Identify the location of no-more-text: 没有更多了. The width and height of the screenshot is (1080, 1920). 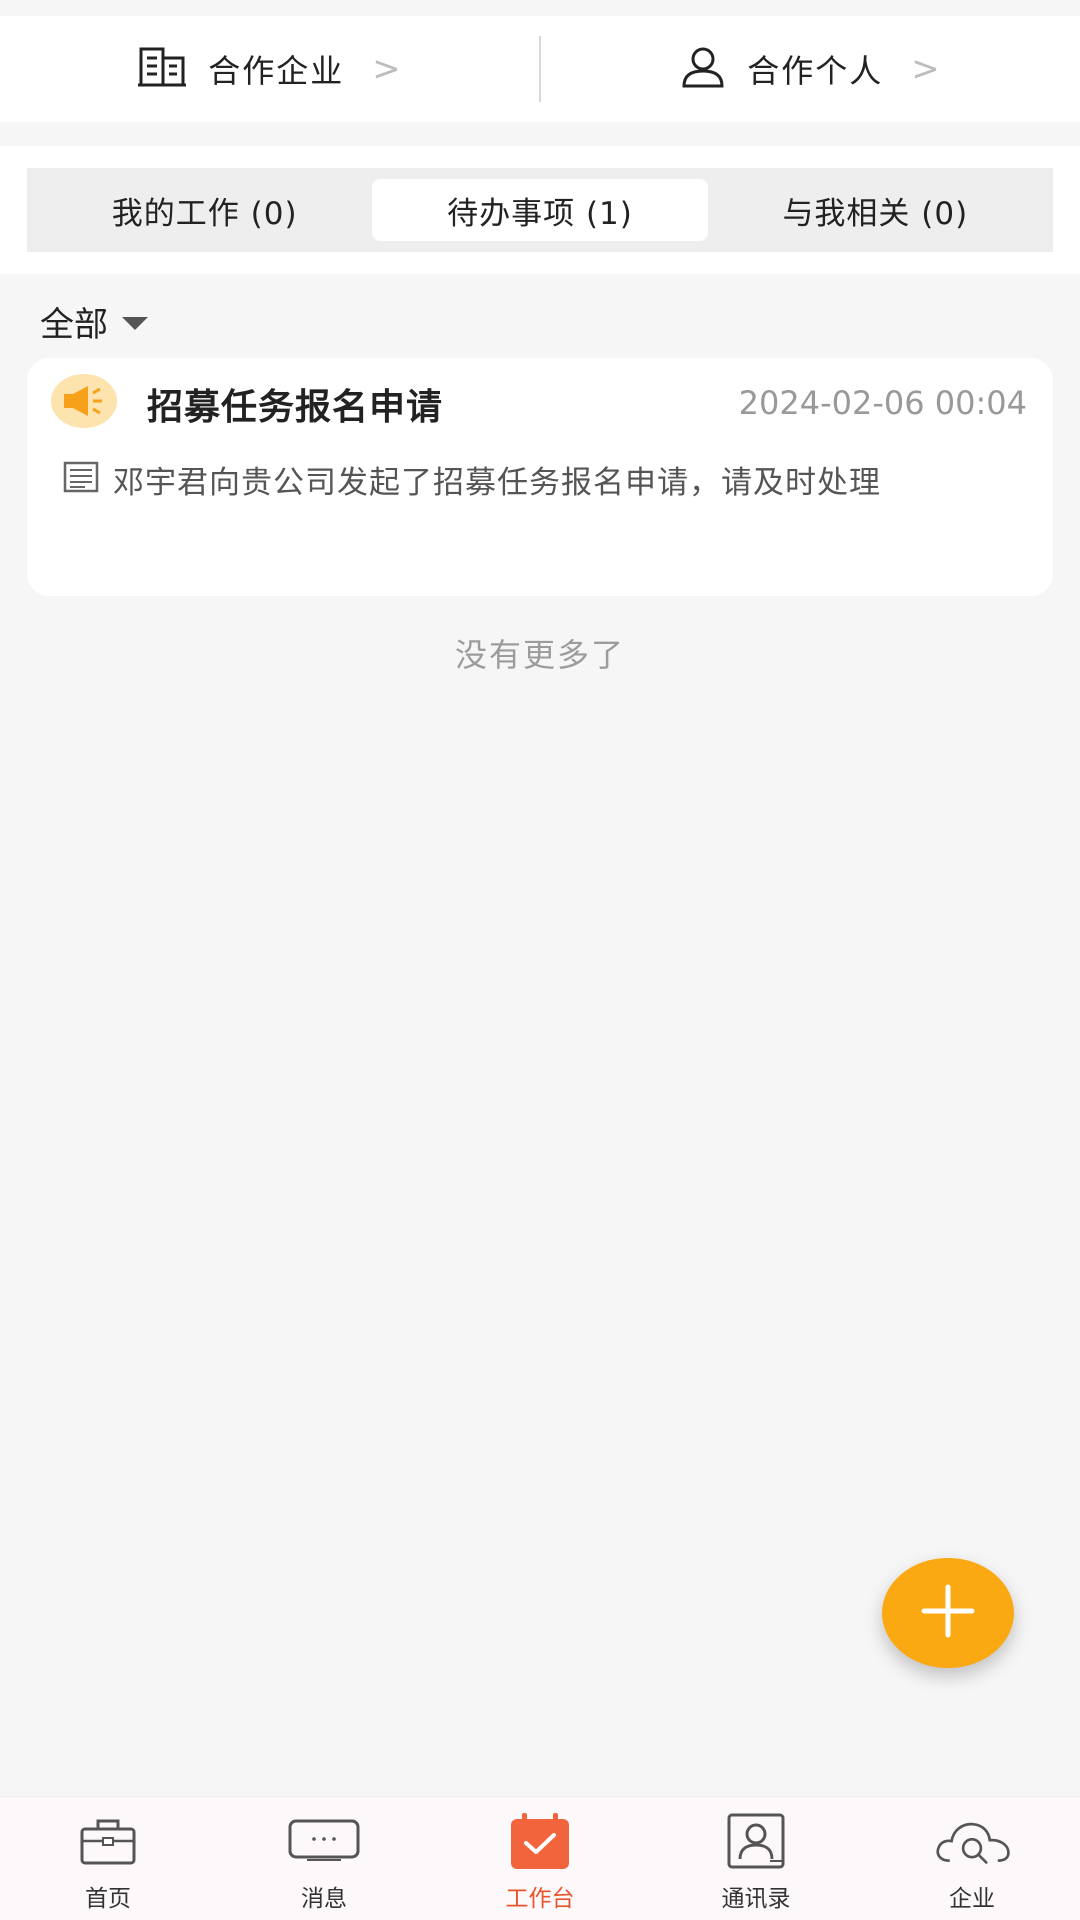
(539, 655).